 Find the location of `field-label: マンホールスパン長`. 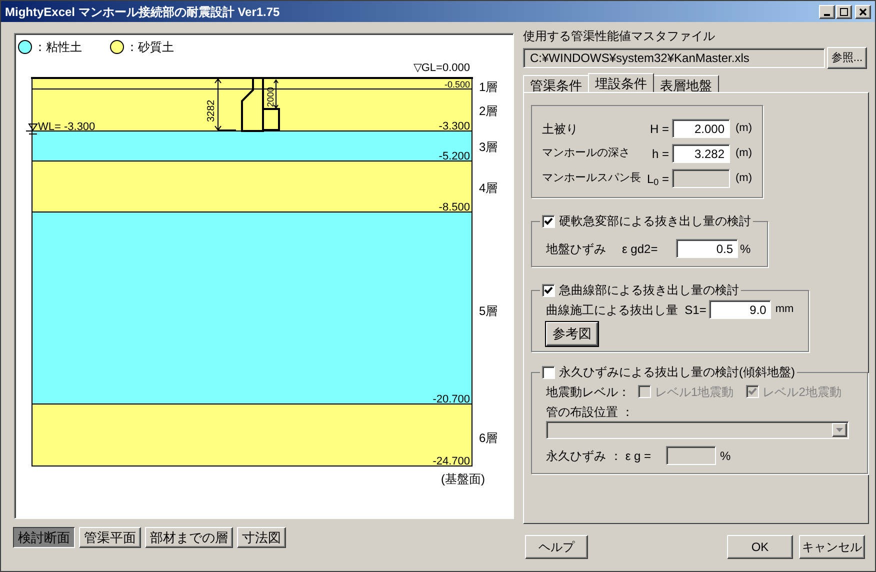

field-label: マンホールスパン長 is located at coordinates (592, 178).